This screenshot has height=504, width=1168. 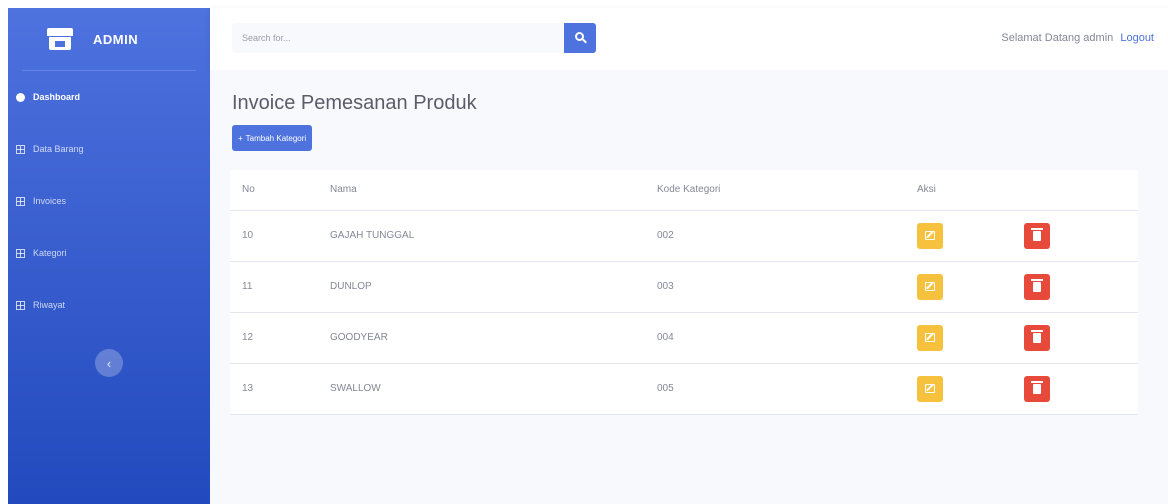 What do you see at coordinates (398, 38) in the screenshot?
I see `search-input` at bounding box center [398, 38].